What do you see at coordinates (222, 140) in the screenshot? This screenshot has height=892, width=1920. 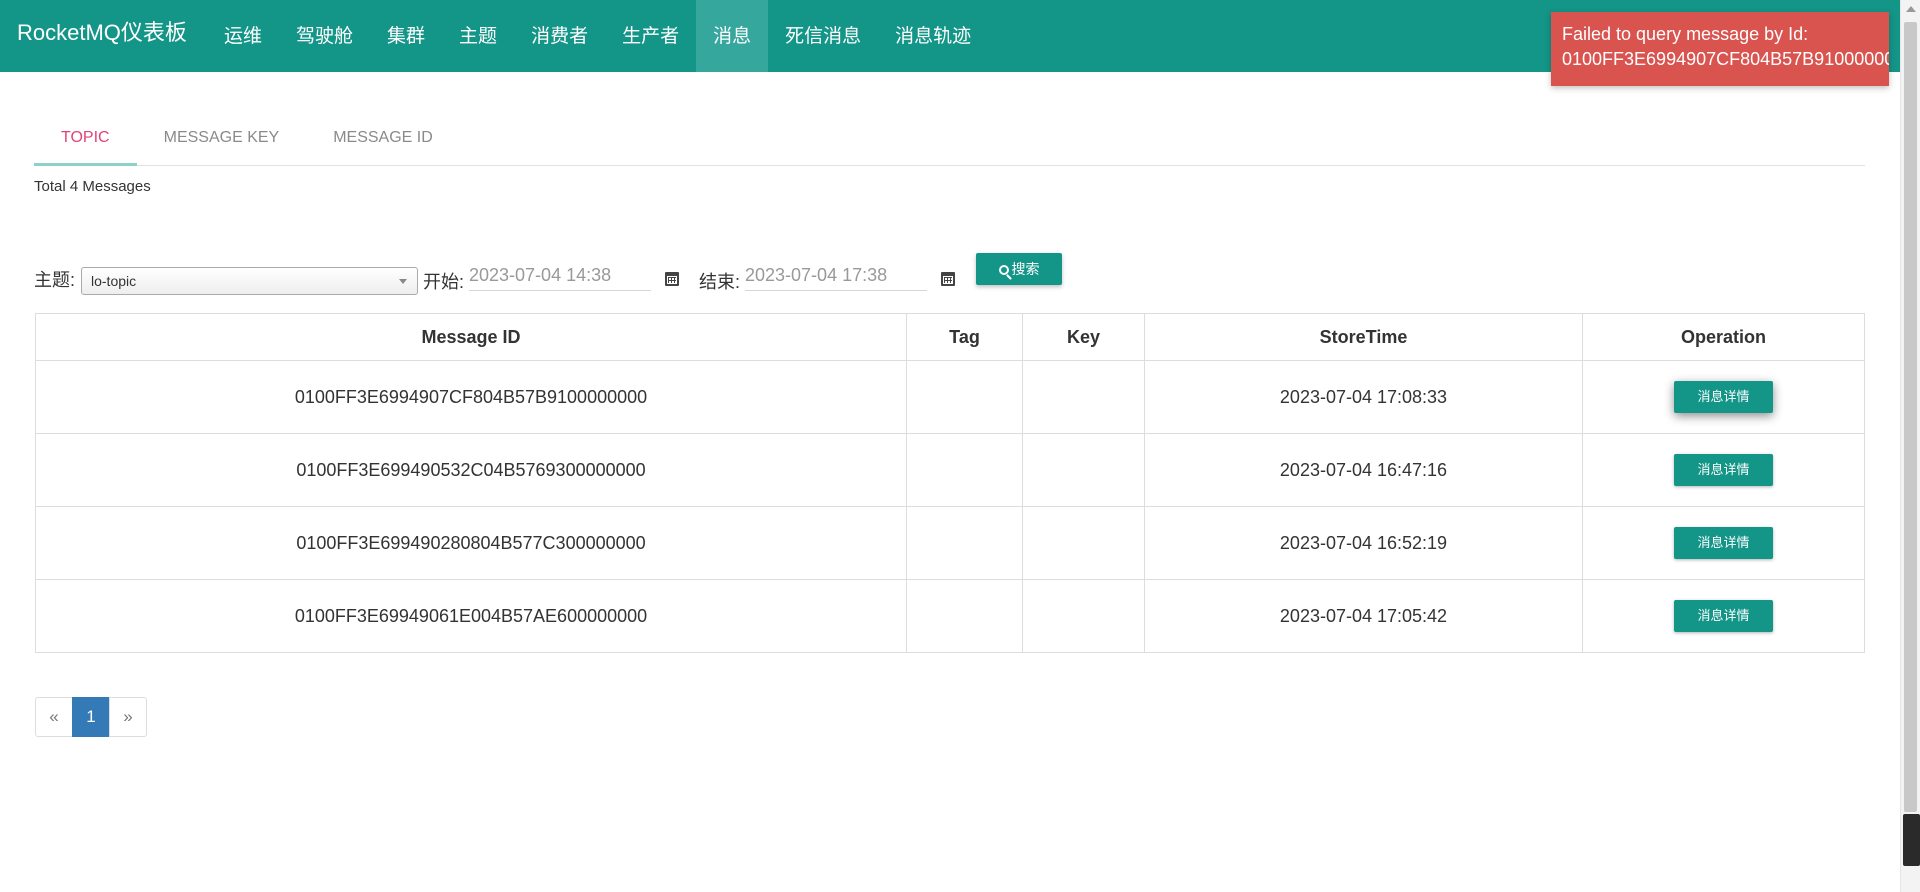 I see `tab-message-key: MESSAGE KEY` at bounding box center [222, 140].